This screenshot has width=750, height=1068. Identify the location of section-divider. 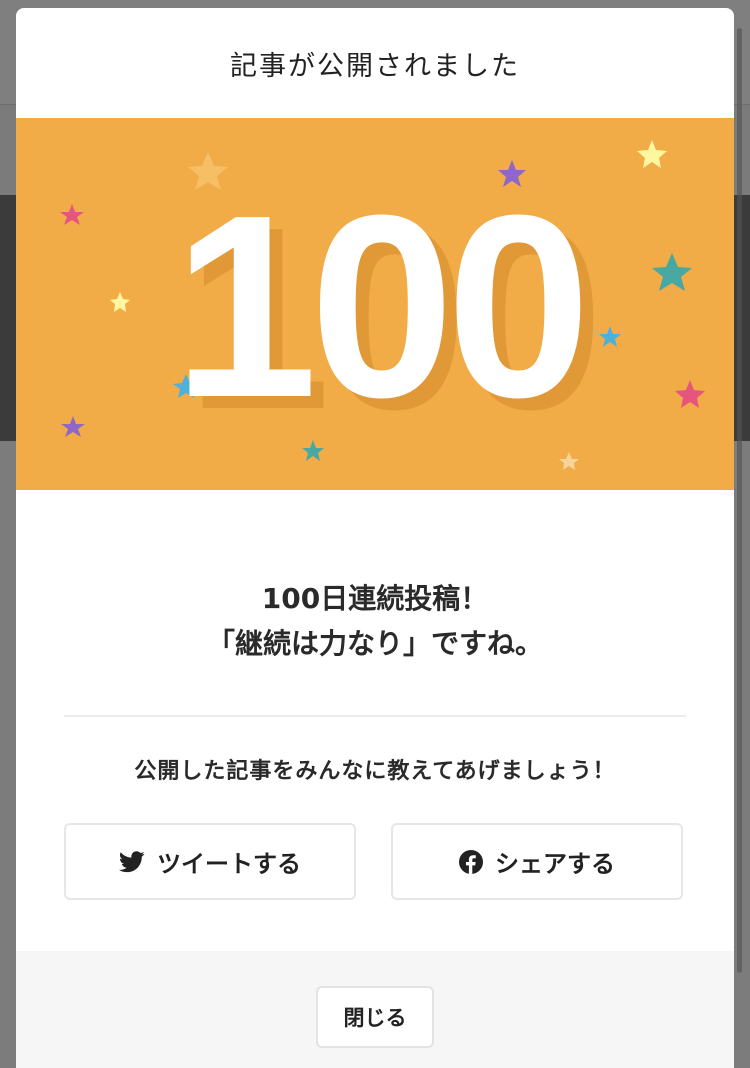
(375, 716).